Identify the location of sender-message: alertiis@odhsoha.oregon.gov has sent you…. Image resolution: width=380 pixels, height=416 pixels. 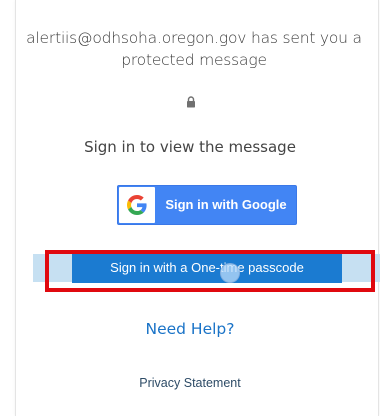
(194, 49).